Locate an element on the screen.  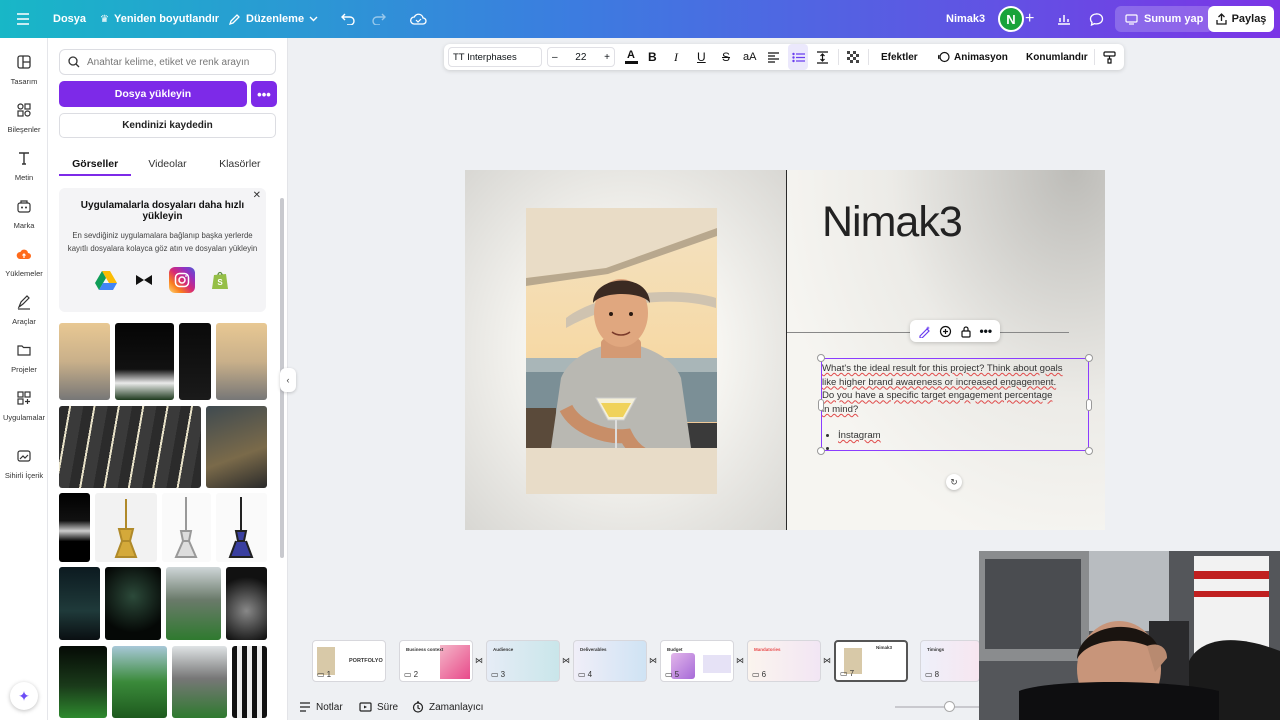
italic-button: I is located at coordinates (676, 57).